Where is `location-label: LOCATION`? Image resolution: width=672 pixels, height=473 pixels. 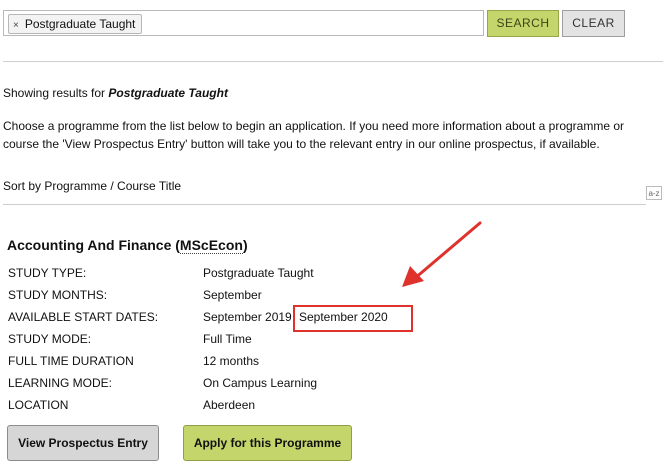
location-label: LOCATION is located at coordinates (38, 405).